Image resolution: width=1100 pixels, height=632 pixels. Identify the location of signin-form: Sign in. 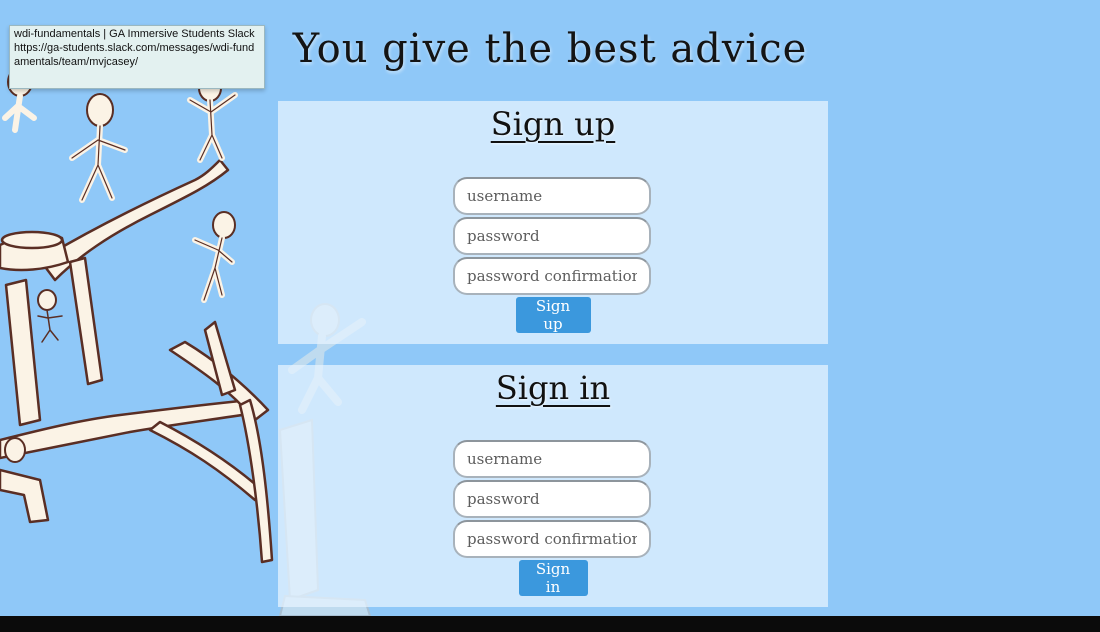
(553, 518).